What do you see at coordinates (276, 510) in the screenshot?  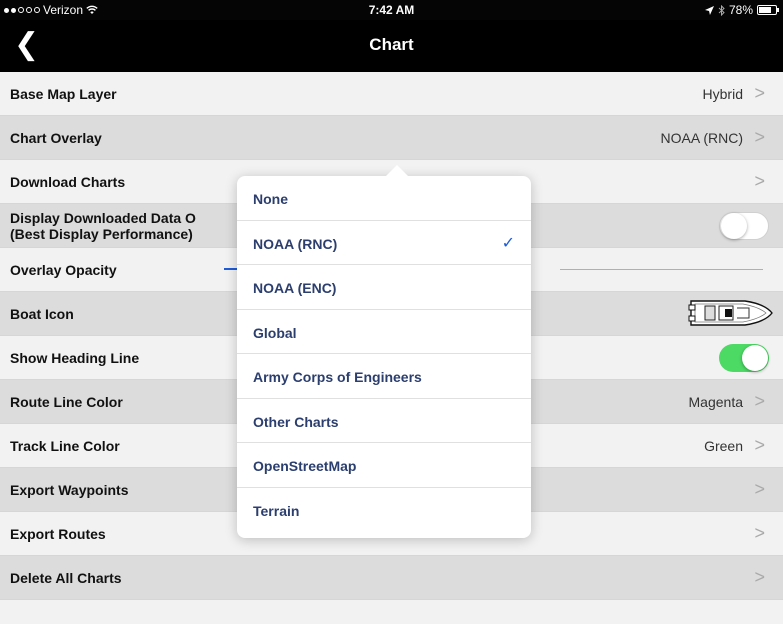 I see `option-label: Terrain` at bounding box center [276, 510].